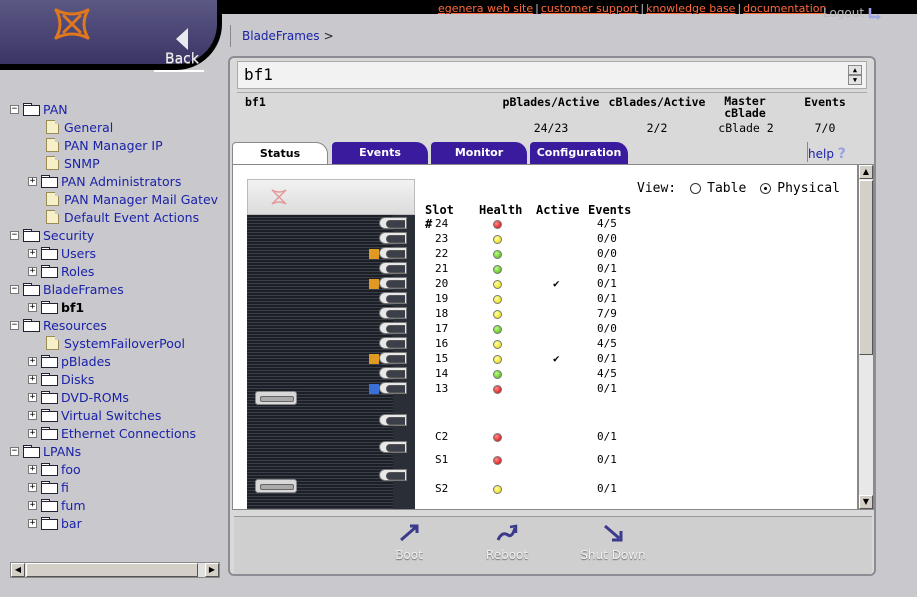 The width and height of the screenshot is (917, 597). Describe the element at coordinates (57, 505) in the screenshot. I see `tree-item: + fum` at that location.